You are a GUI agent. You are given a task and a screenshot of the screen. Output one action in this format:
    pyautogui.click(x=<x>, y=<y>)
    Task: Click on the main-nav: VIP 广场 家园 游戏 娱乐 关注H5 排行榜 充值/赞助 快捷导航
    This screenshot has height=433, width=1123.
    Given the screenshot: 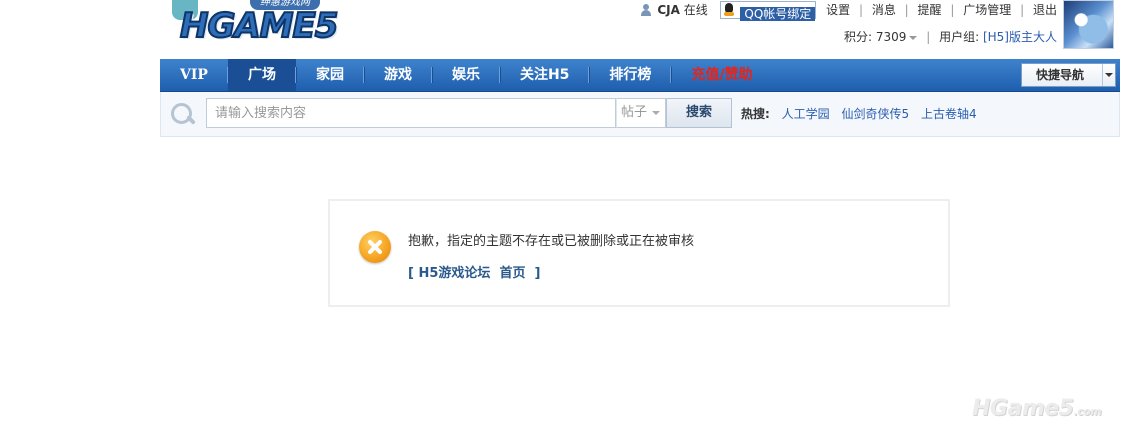 What is the action you would take?
    pyautogui.click(x=640, y=75)
    